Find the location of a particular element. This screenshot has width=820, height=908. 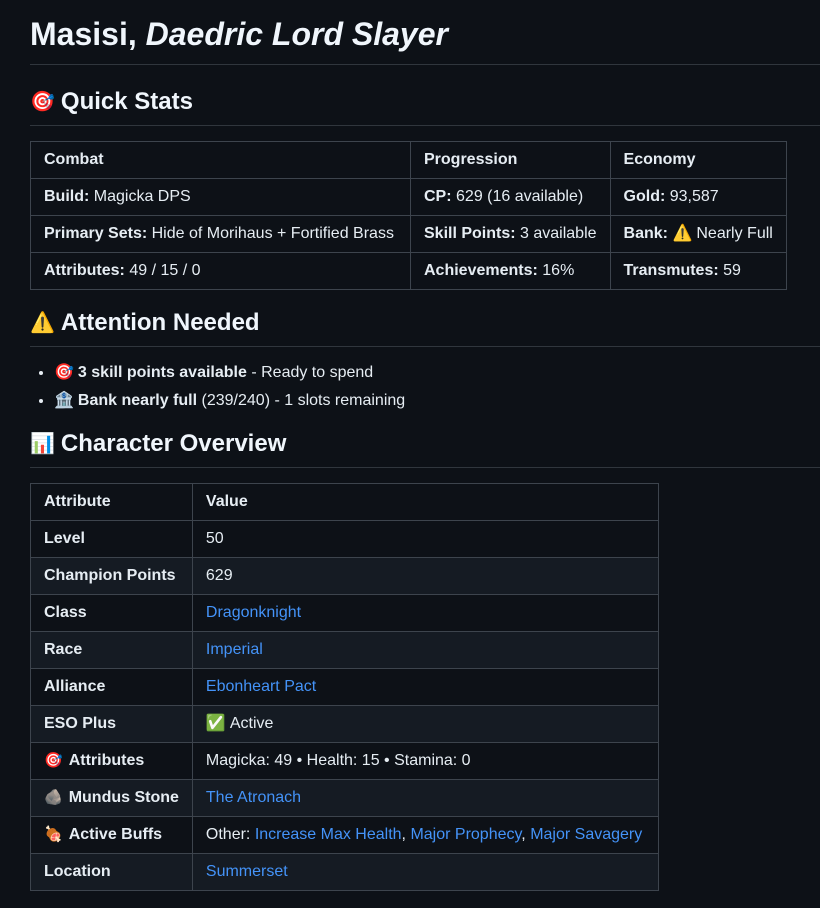

character-name: Masisi, is located at coordinates (83, 34).